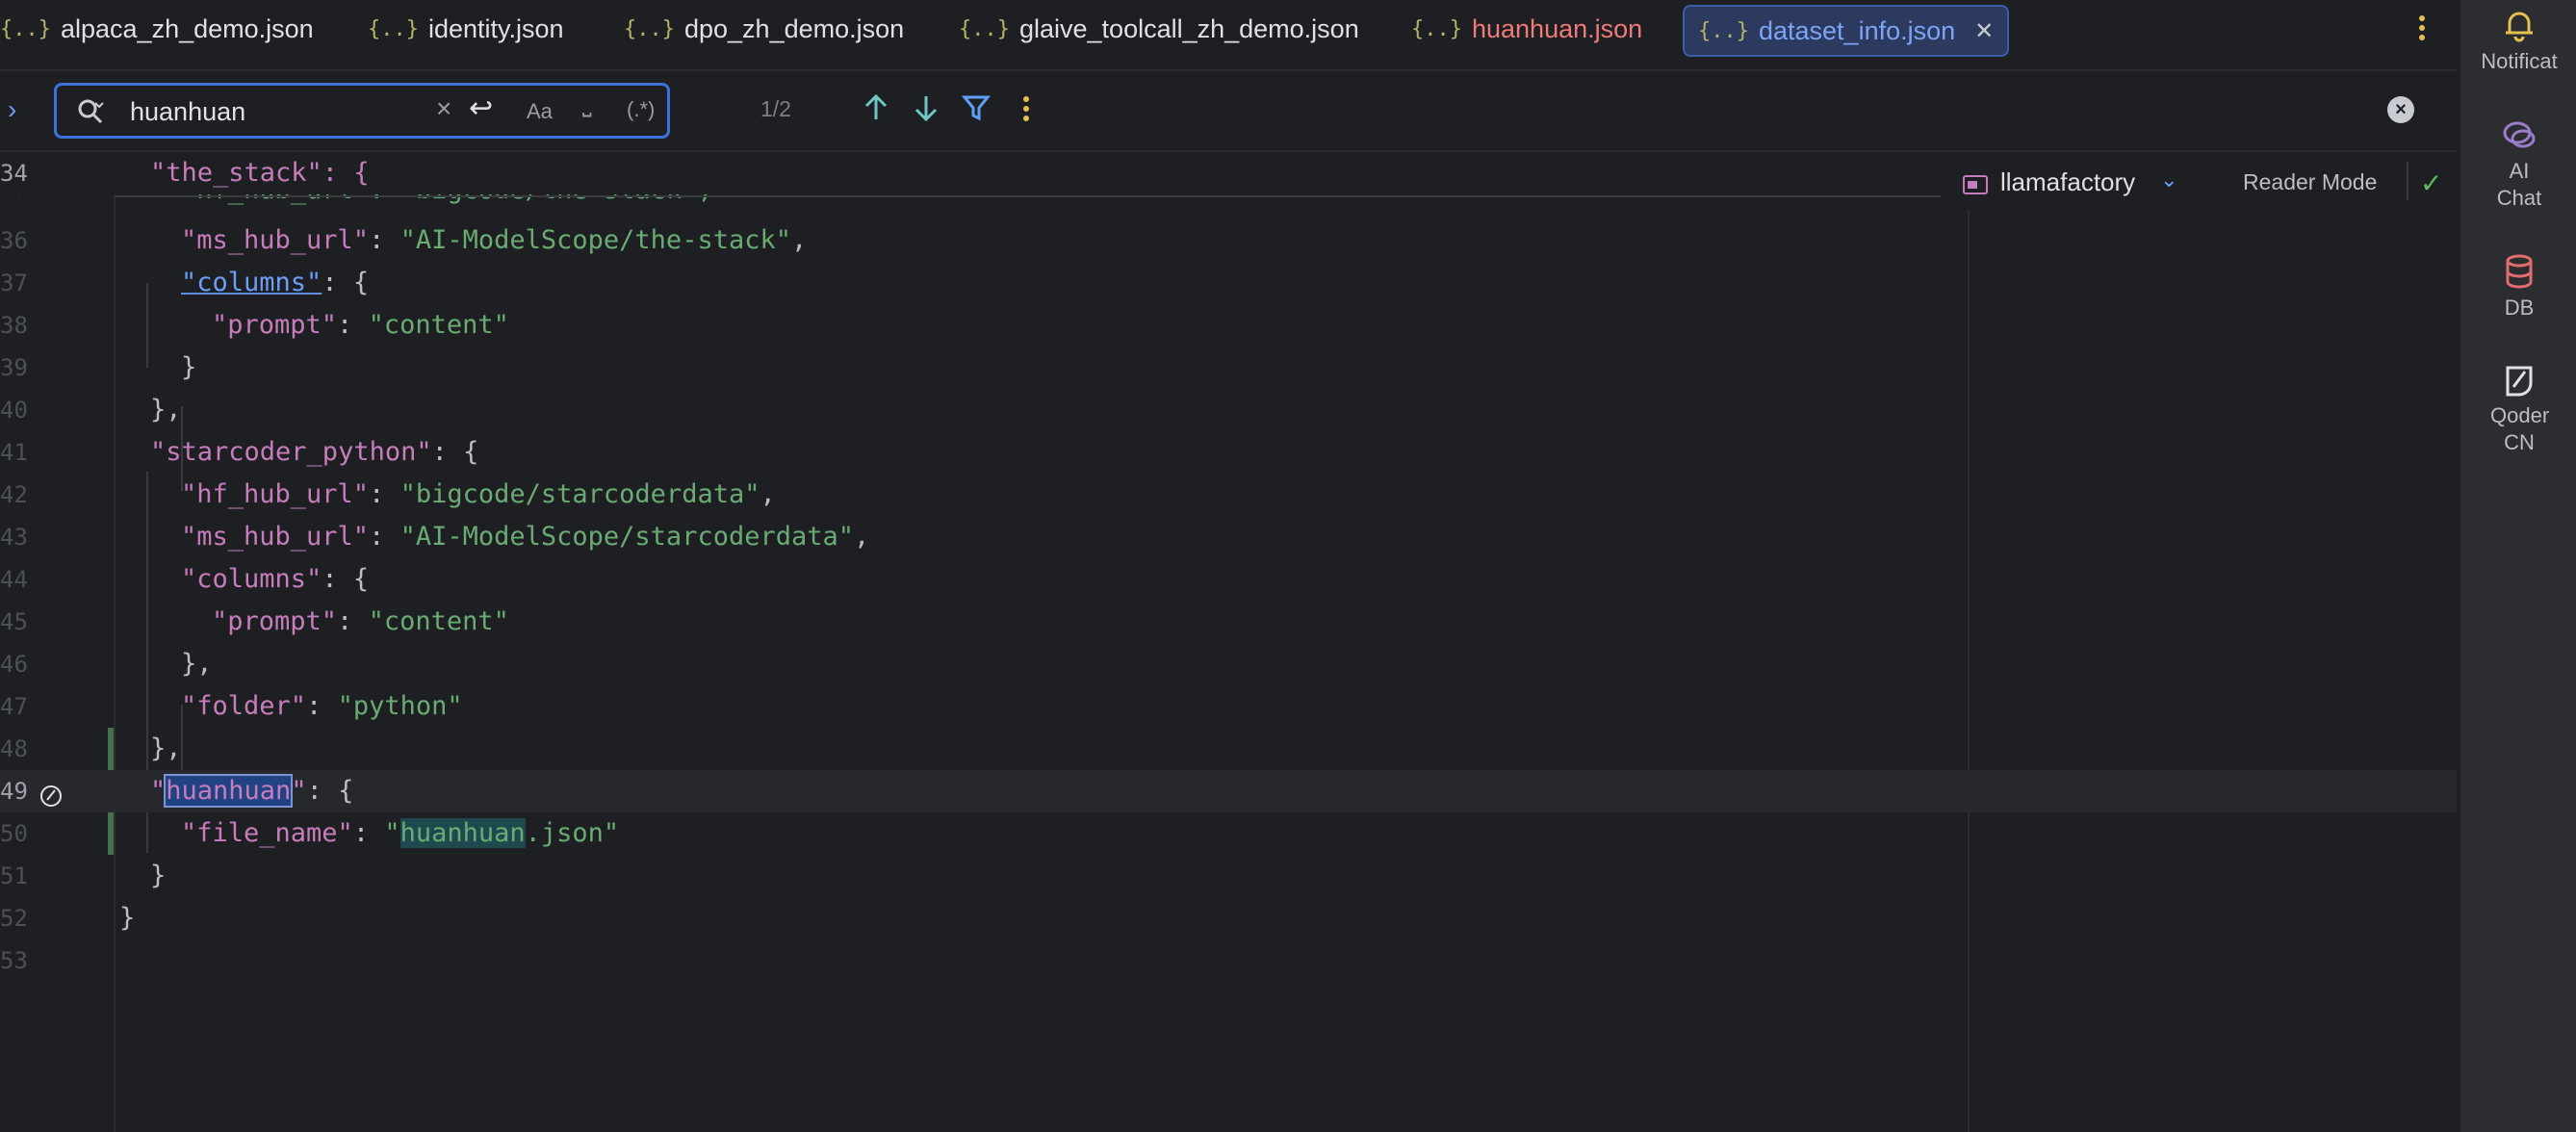 This screenshot has width=2576, height=1132. Describe the element at coordinates (14, 537) in the screenshot. I see `line-number: 43` at that location.